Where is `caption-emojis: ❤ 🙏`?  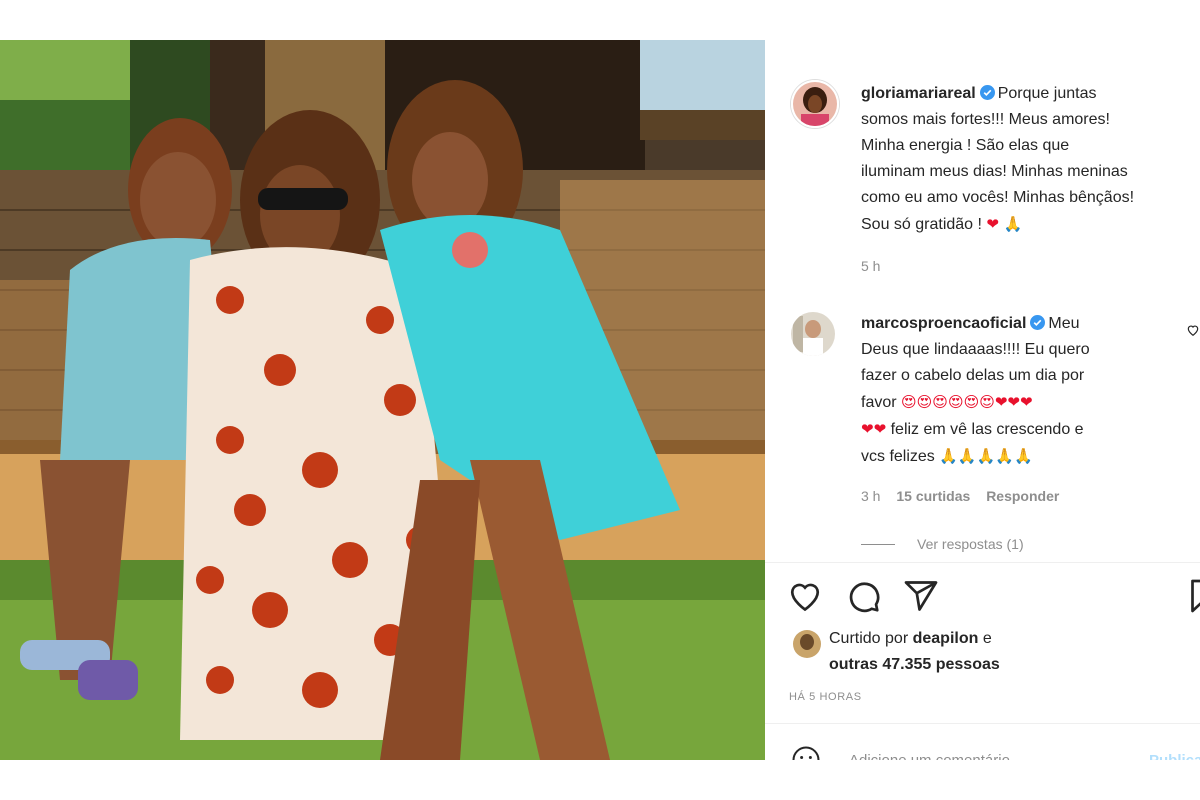
caption-emojis: ❤ 🙏 is located at coordinates (1004, 224).